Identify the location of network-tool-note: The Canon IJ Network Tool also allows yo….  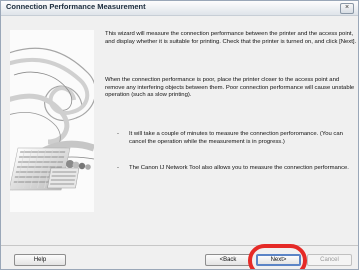
(239, 168).